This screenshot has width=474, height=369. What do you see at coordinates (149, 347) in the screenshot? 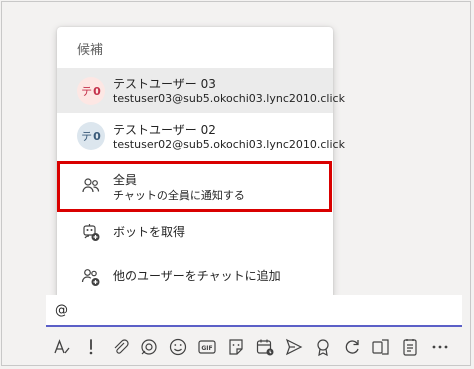
I see `loop-icon` at bounding box center [149, 347].